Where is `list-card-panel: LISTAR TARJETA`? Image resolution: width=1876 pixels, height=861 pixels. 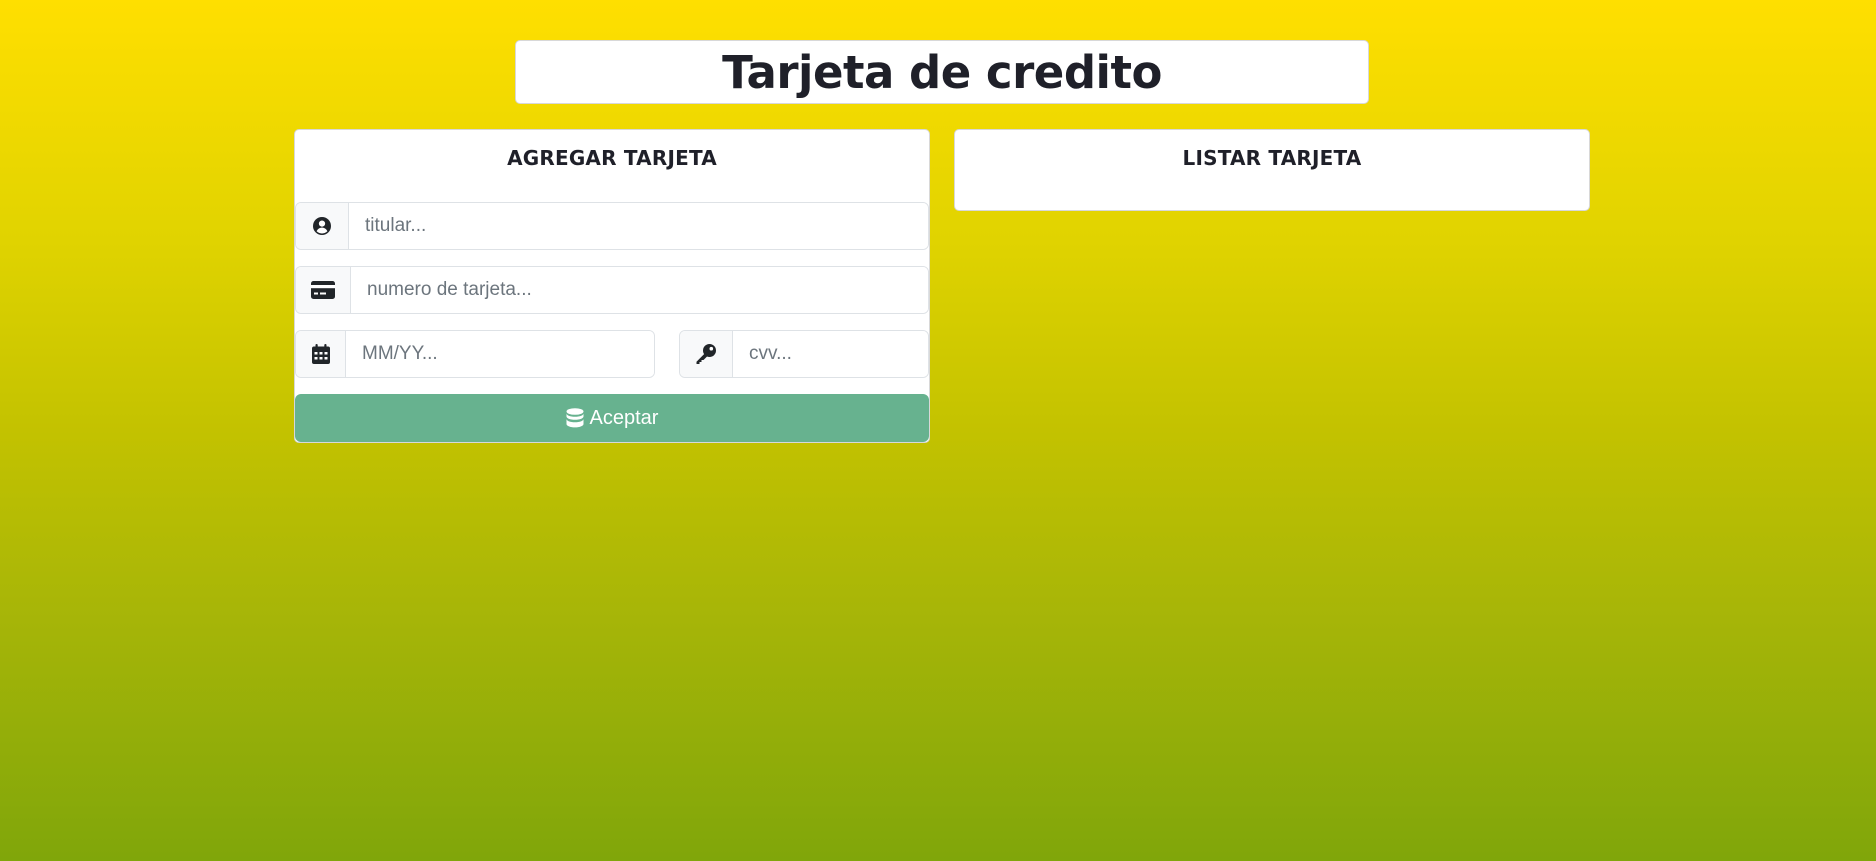 list-card-panel: LISTAR TARJETA is located at coordinates (1272, 170).